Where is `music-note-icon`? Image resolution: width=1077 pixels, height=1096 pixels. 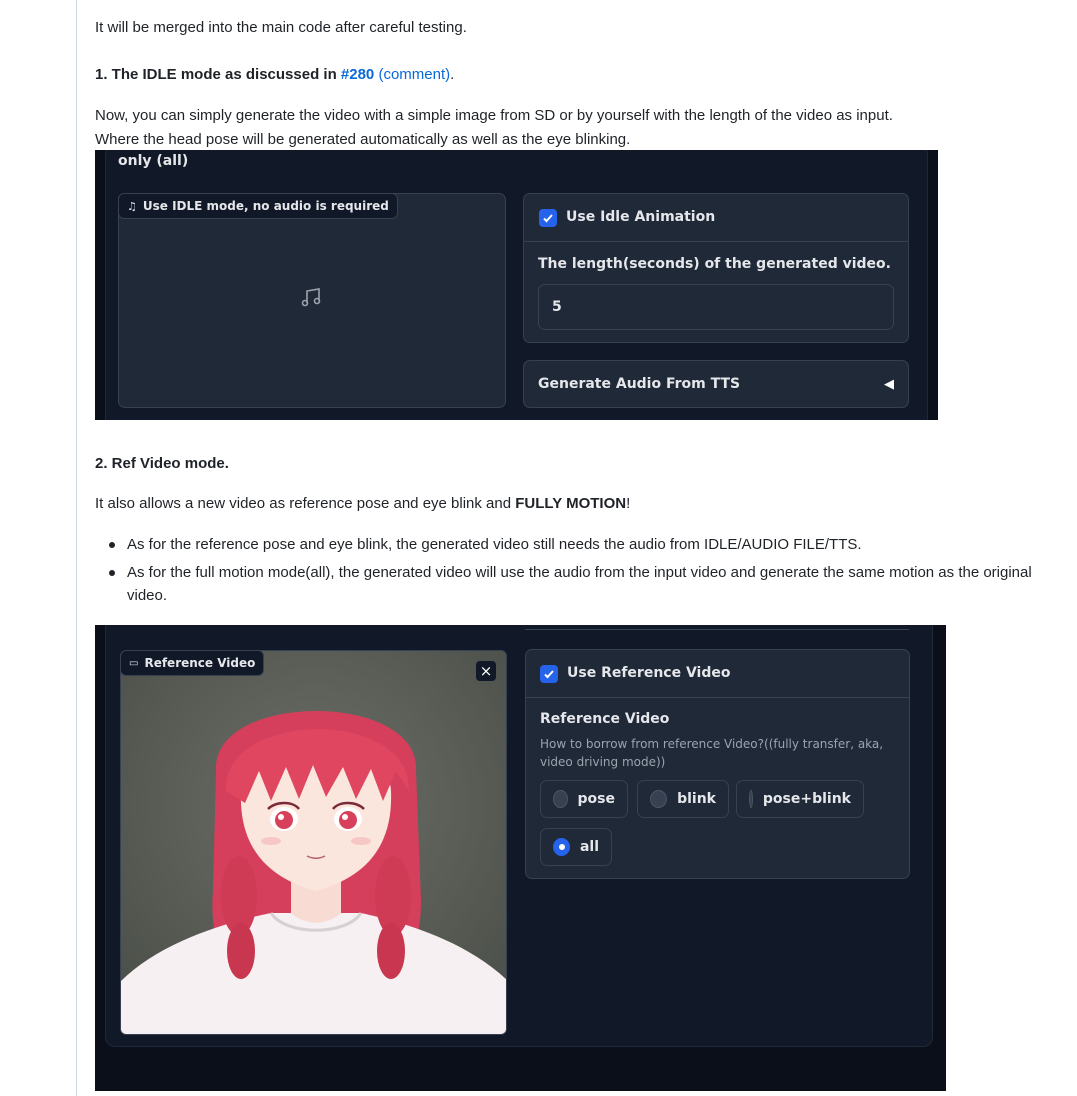
music-note-icon is located at coordinates (311, 297).